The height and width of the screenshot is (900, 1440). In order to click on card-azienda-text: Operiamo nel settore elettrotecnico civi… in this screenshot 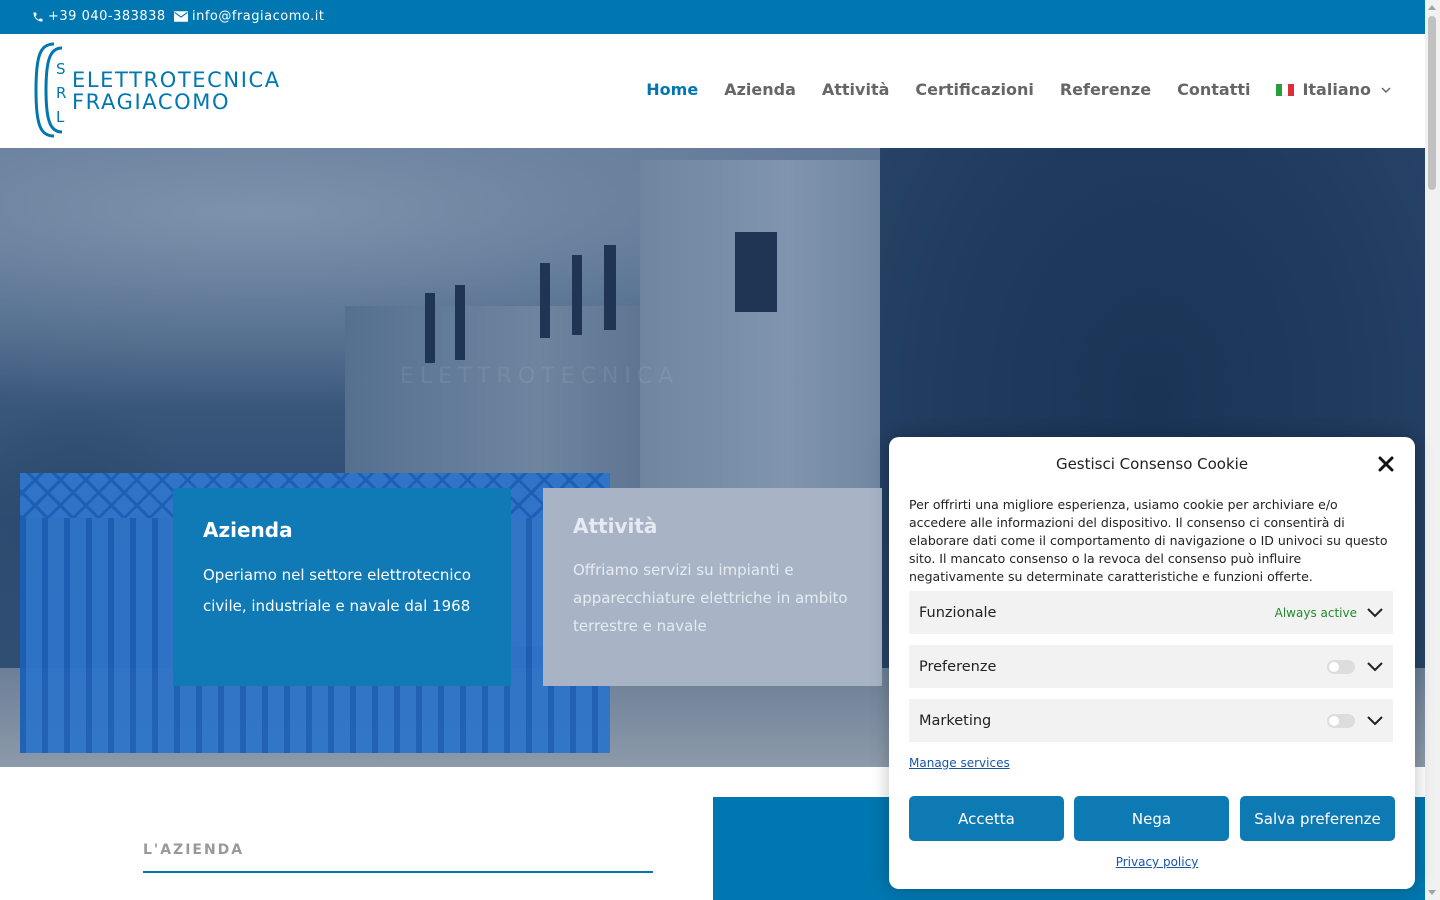, I will do `click(337, 590)`.